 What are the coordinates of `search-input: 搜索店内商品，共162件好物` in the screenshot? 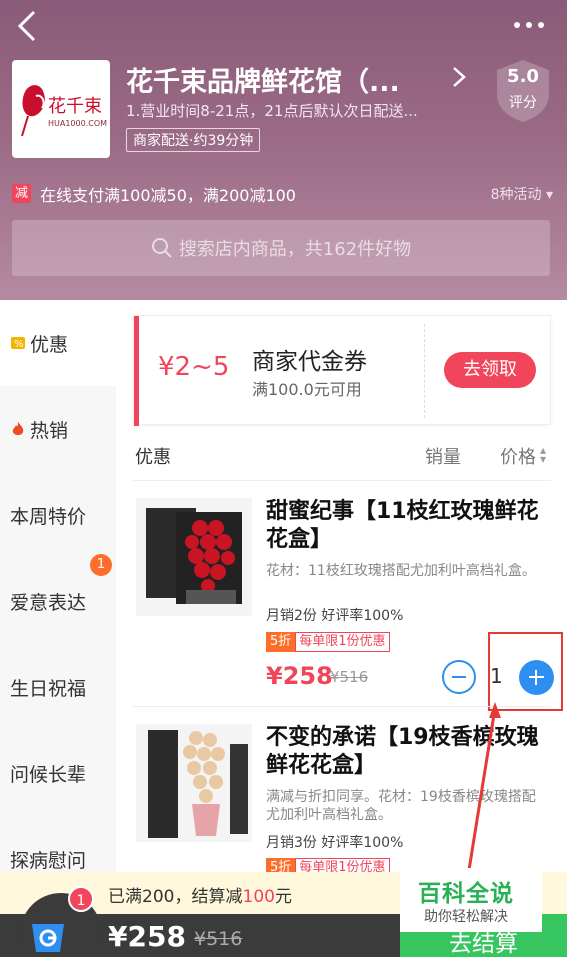 It's located at (281, 248).